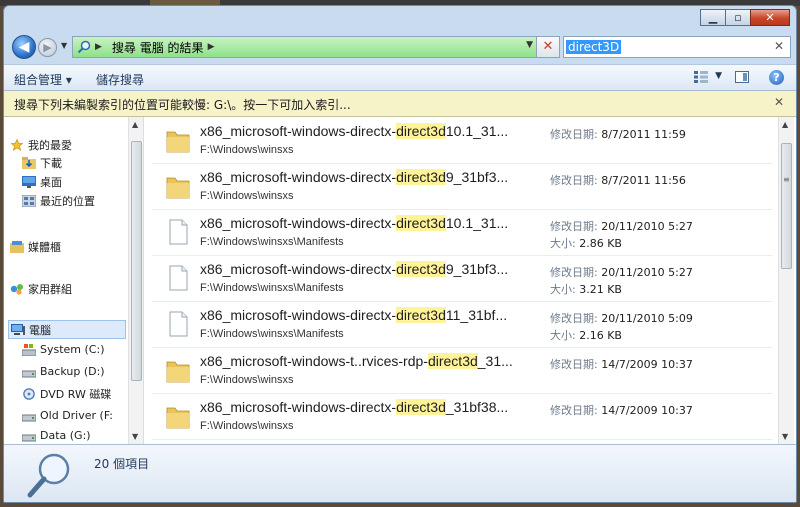  I want to click on nav-scrollbar-thumb, so click(136, 261).